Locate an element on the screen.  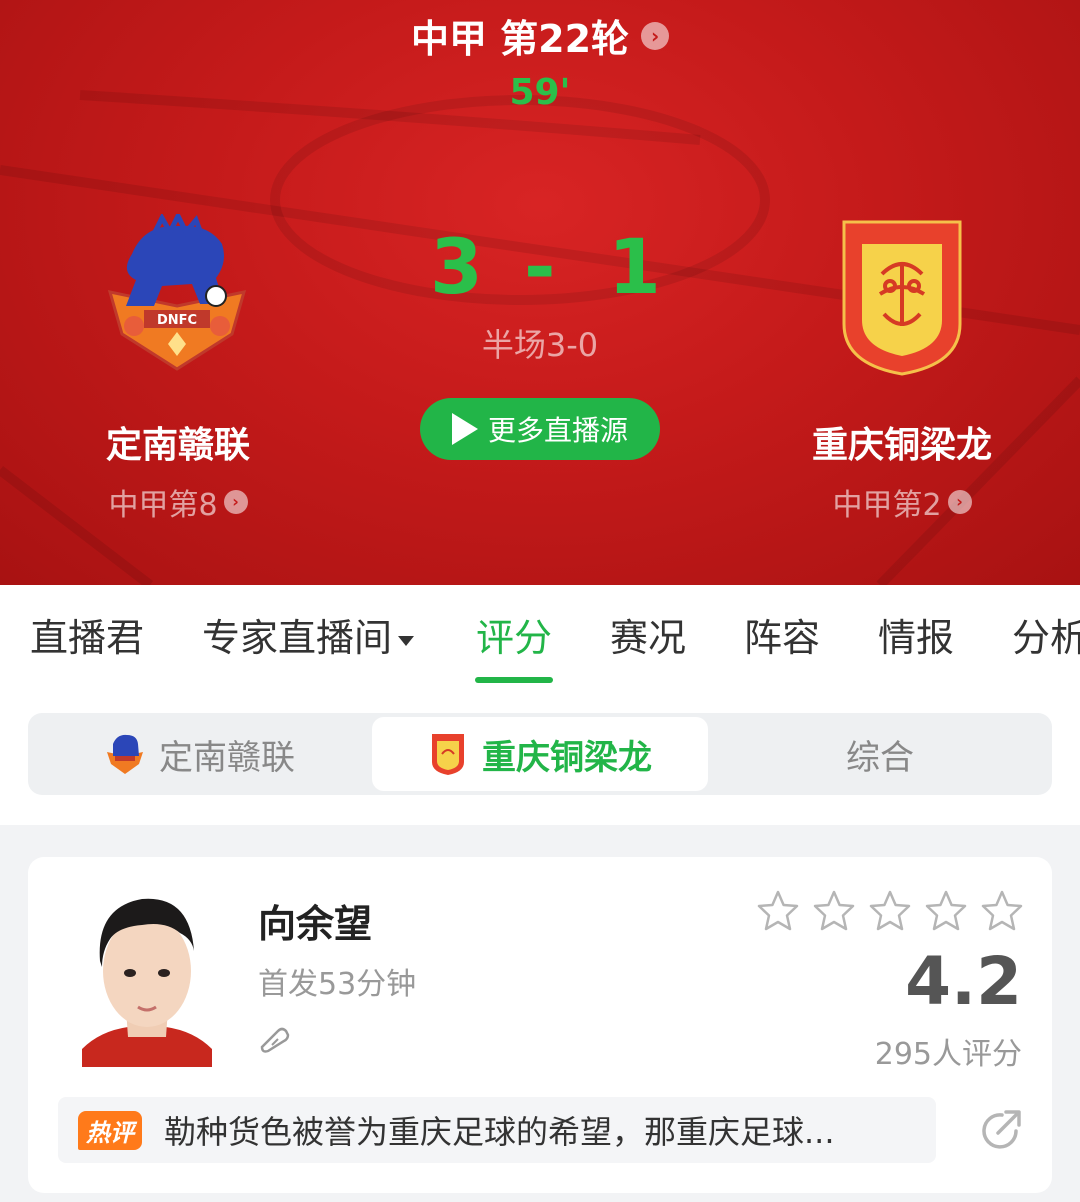
away-score: 1 is located at coordinates (634, 266).